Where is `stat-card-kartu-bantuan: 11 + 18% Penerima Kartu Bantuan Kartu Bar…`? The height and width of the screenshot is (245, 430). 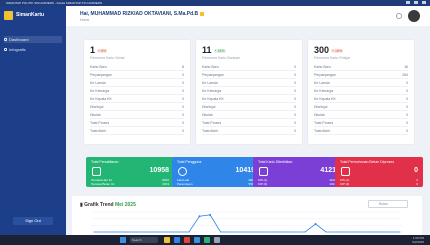 stat-card-kartu-bantuan: 11 + 18% Penerima Kartu Bantuan Kartu Bar… is located at coordinates (249, 92).